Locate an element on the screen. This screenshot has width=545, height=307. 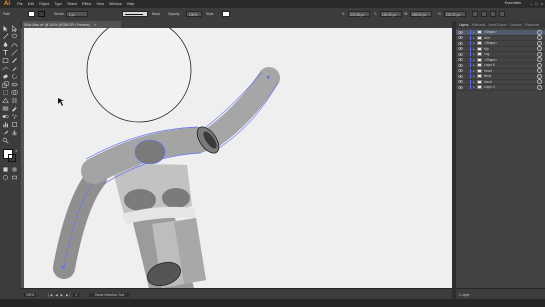
shape-builder-tool-icon is located at coordinates (14, 92).